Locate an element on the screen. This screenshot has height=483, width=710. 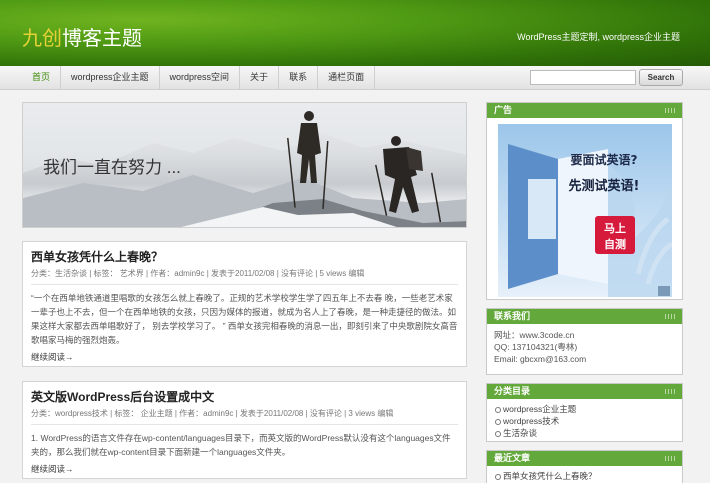
nav-item-about: 关于 is located at coordinates (260, 78).